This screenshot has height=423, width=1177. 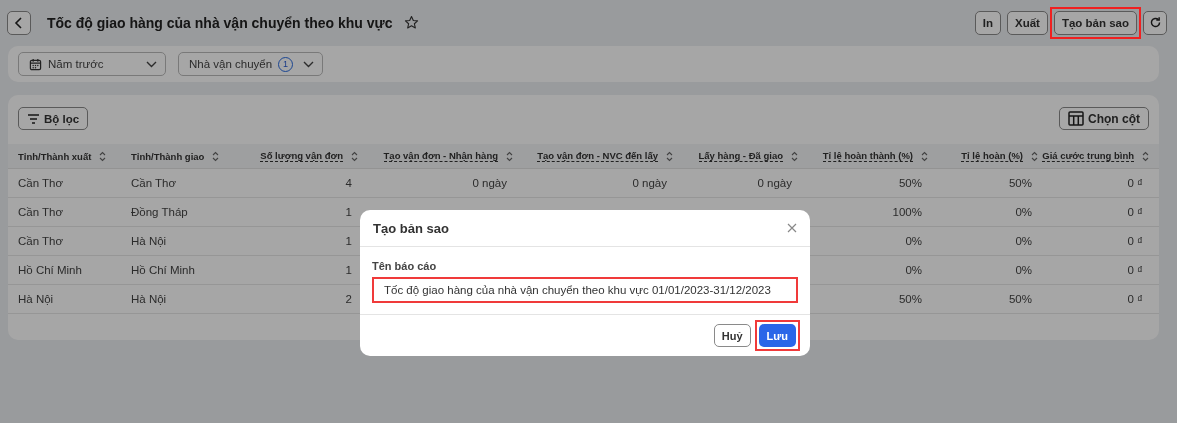 I want to click on filter-icon, so click(x=33, y=118).